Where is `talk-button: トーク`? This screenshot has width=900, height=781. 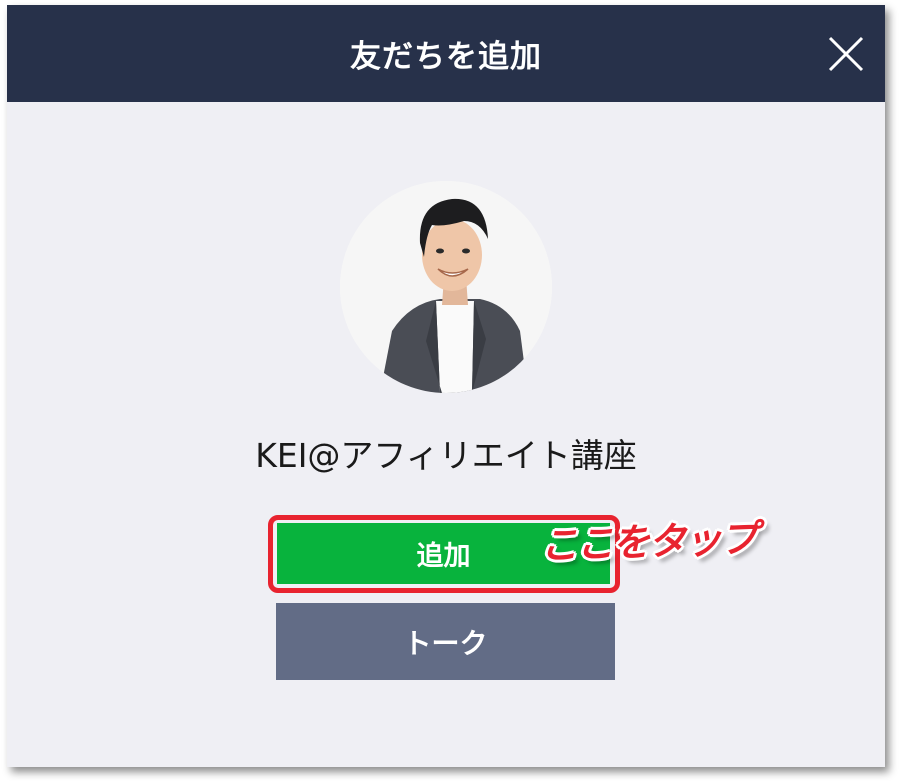 talk-button: トーク is located at coordinates (445, 641).